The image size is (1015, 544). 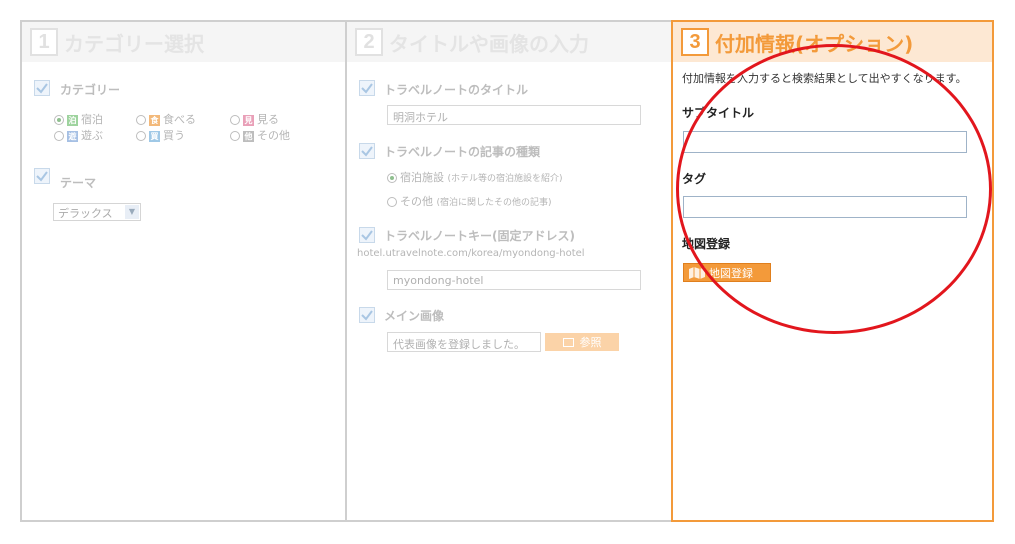 I want to click on map-icon, so click(x=697, y=272).